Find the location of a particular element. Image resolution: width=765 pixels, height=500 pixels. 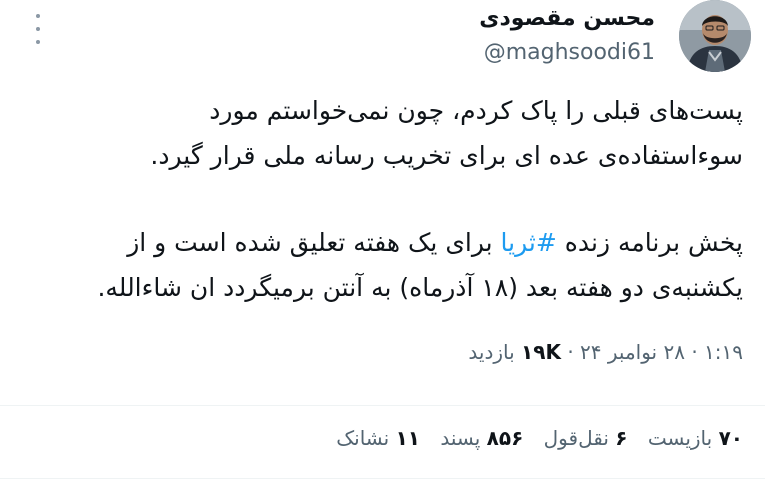

quotes-stat: ۶ نقل‌قول is located at coordinates (586, 438).